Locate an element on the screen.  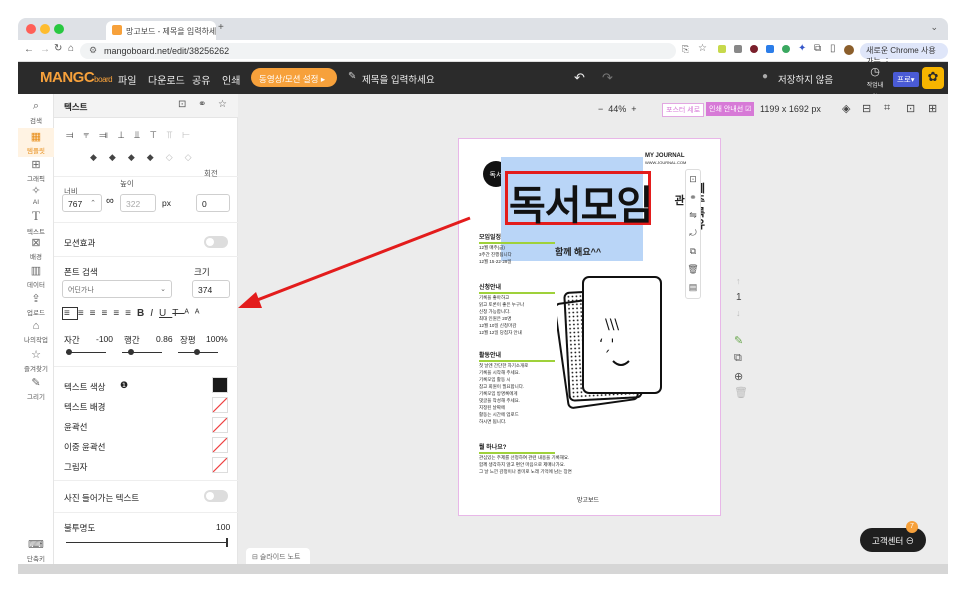
extensions-puzzle-icon: ⧉ is located at coordinates (817, 48).